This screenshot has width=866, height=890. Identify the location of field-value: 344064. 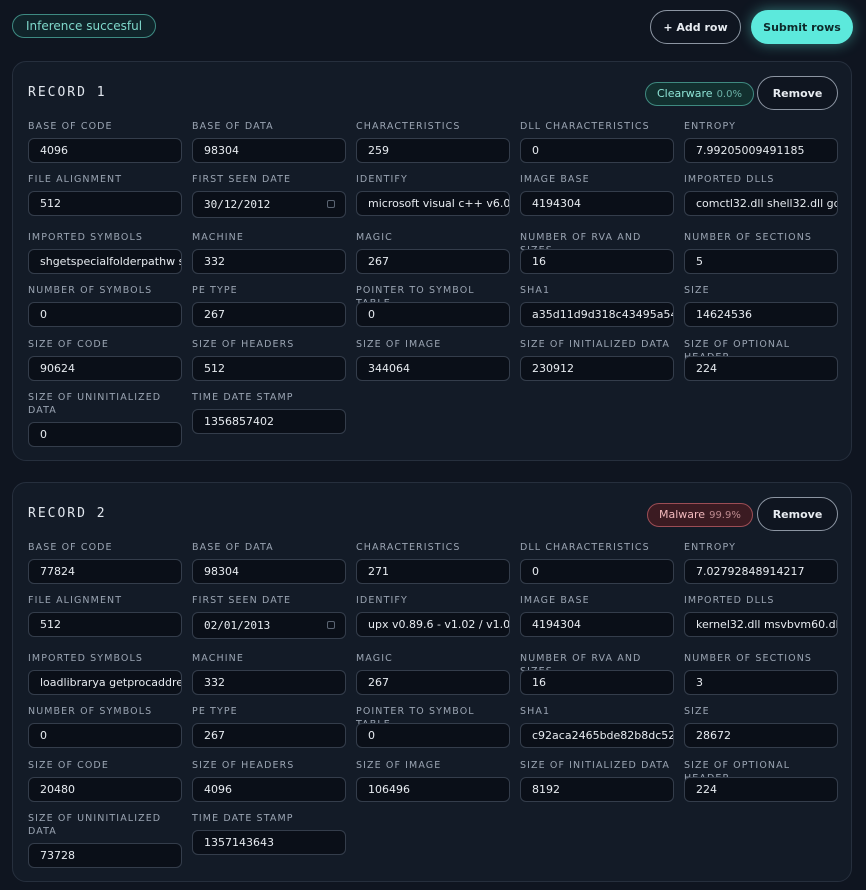
(389, 368).